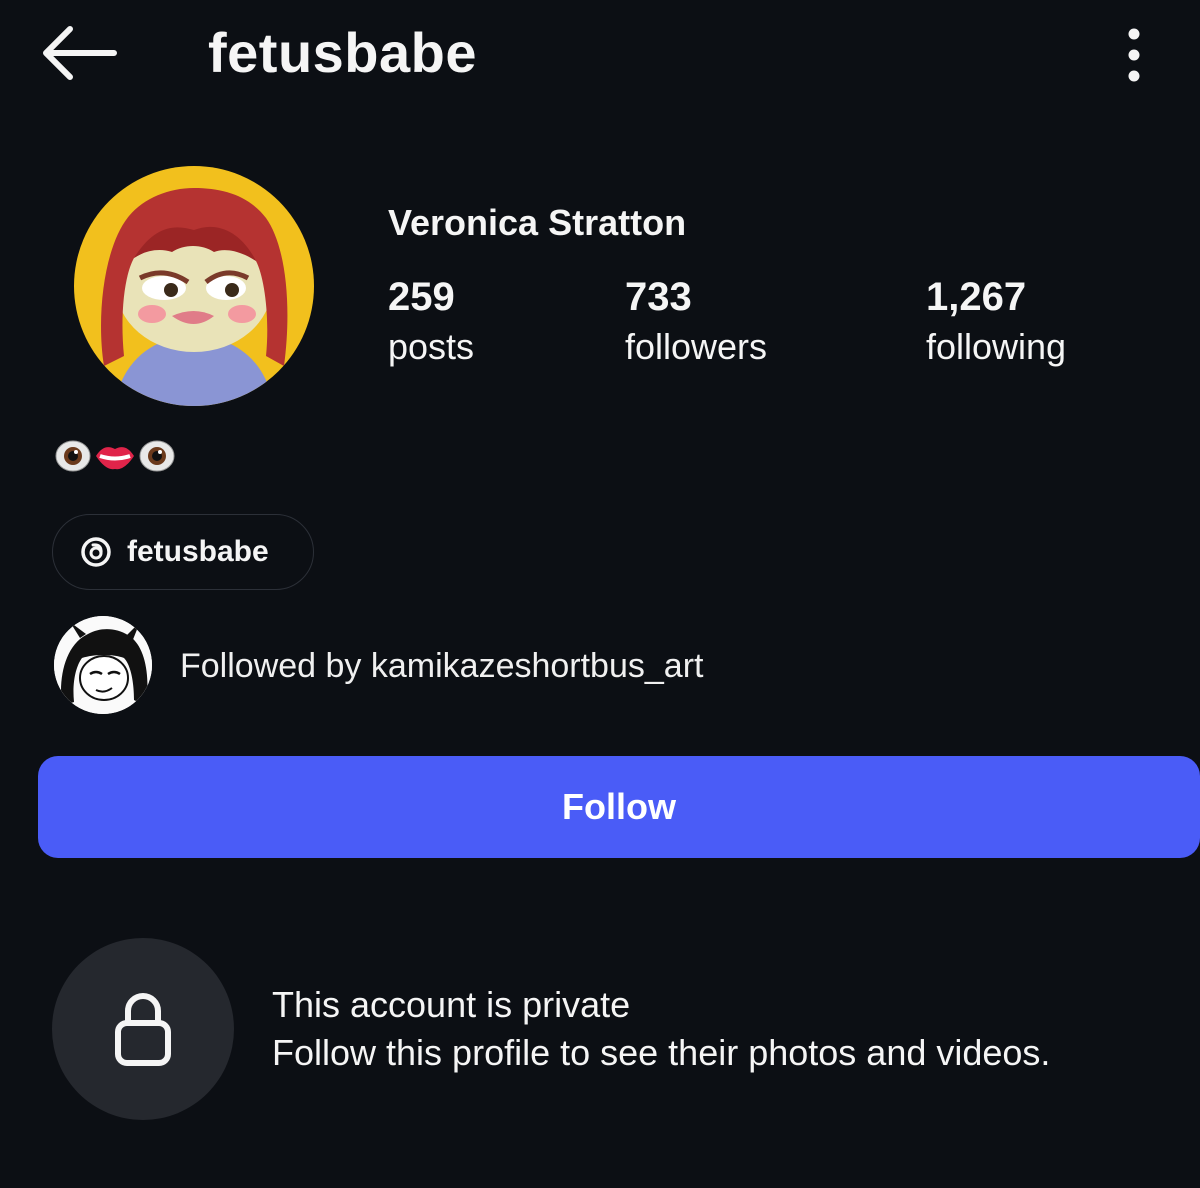 The height and width of the screenshot is (1188, 1200). Describe the element at coordinates (976, 297) in the screenshot. I see `following-count: 1,267` at that location.